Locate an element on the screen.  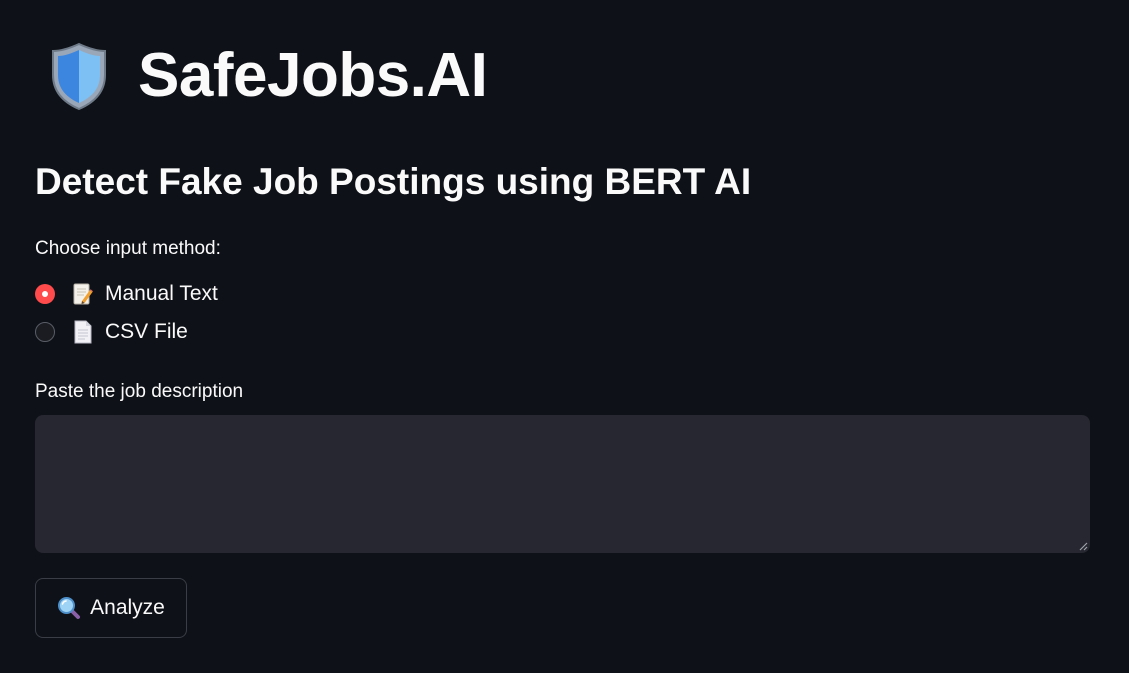
radio-option-manual-text: Manual Text is located at coordinates (126, 294).